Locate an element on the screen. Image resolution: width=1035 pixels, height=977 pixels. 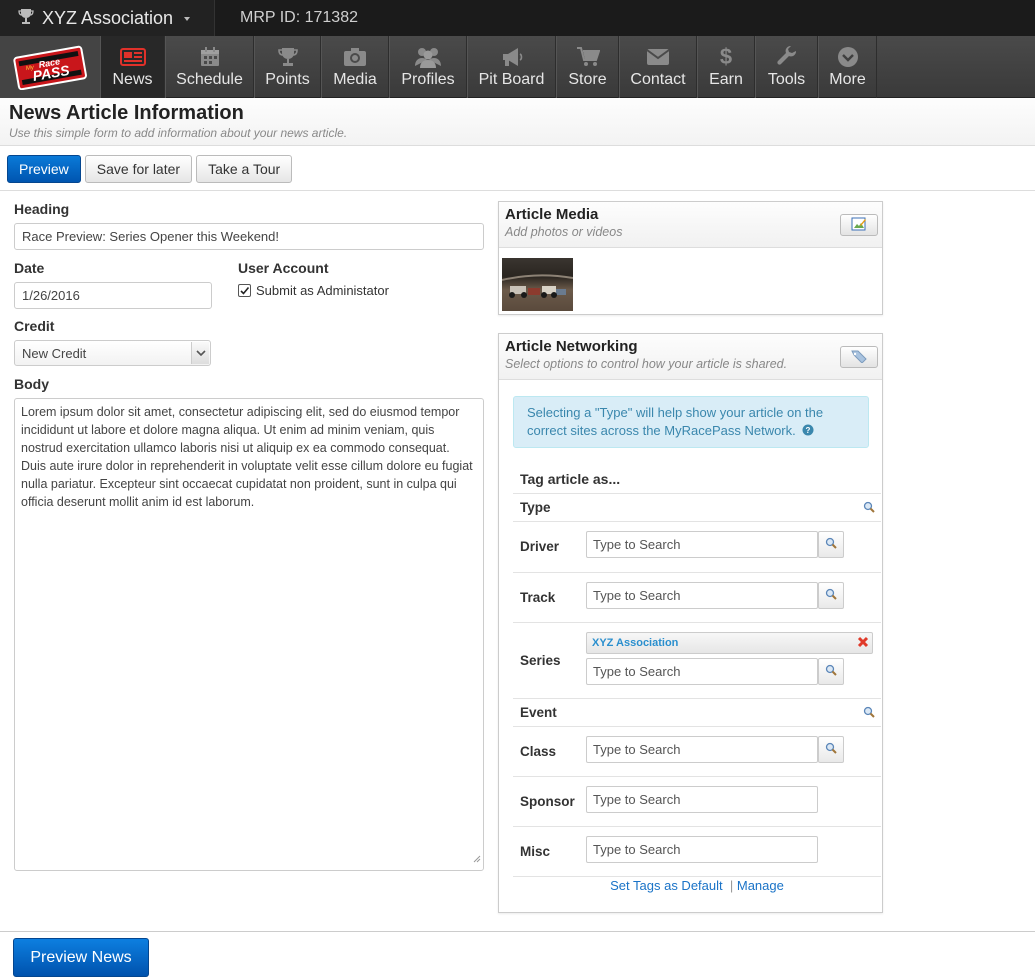
chevron-down-icon is located at coordinates (187, 19).